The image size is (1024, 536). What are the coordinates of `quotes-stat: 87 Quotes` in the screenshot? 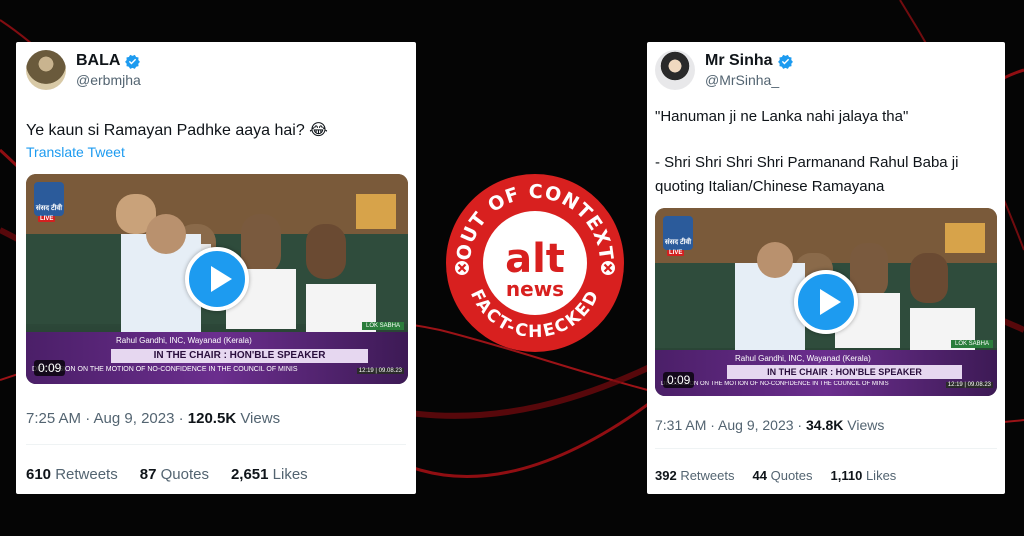 It's located at (174, 474).